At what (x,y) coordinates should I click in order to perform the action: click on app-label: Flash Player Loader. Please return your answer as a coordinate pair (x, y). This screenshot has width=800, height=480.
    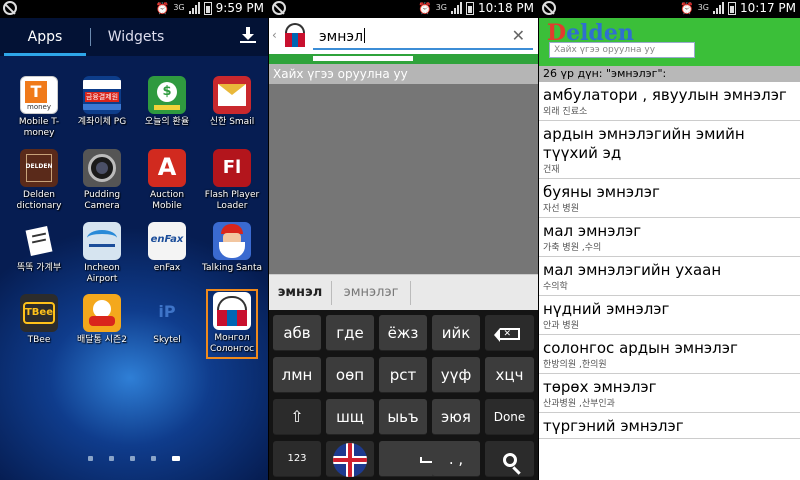
    Looking at the image, I should click on (232, 200).